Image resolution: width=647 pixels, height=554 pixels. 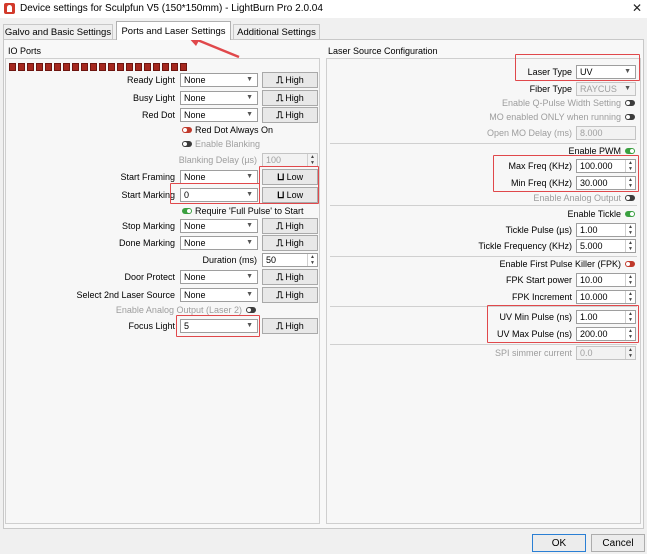 I want to click on open-mo-delay-field: 8.000, so click(x=606, y=133).